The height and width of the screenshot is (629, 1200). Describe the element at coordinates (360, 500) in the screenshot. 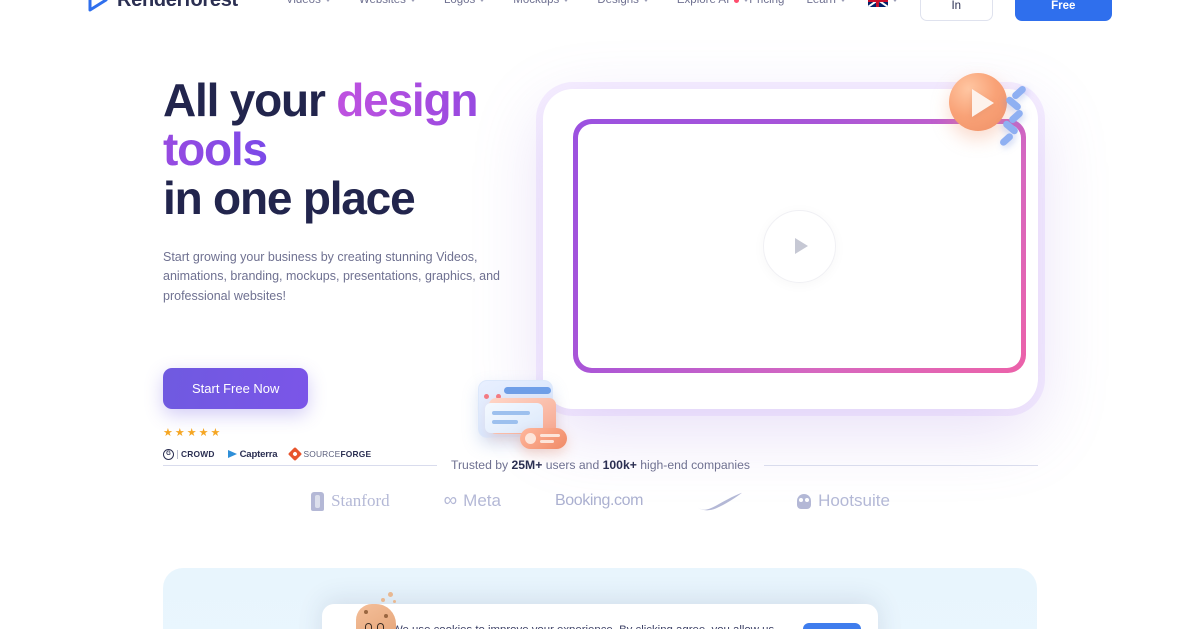

I see `stanford-label: Stanford` at that location.